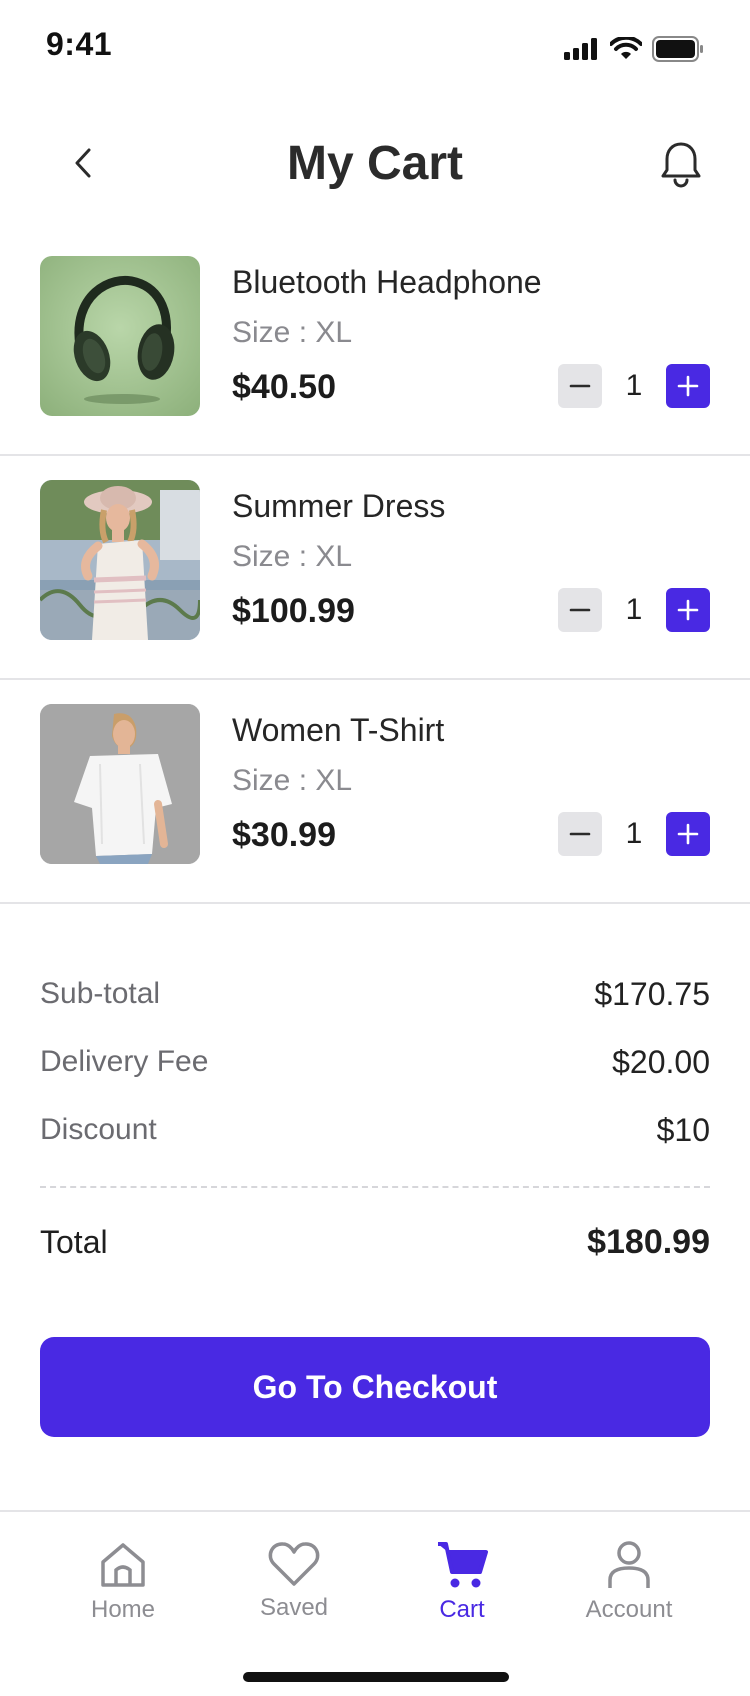 The image size is (750, 1696). What do you see at coordinates (375, 1062) in the screenshot?
I see `delivery-fee-row: Delivery Fee $20.00` at bounding box center [375, 1062].